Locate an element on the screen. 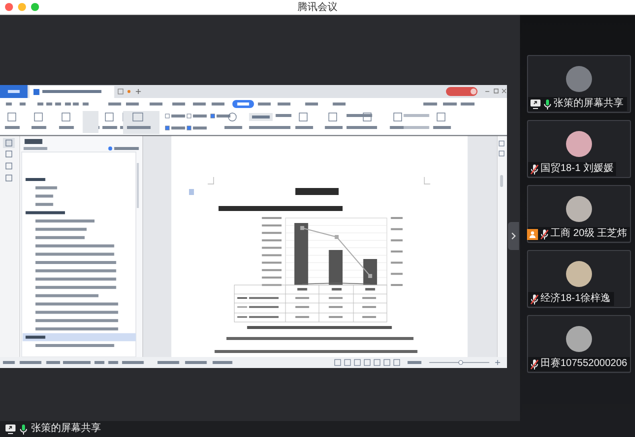 This screenshot has width=635, height=437. participant-name: 国贸18-1 刘媛媛 is located at coordinates (577, 169).